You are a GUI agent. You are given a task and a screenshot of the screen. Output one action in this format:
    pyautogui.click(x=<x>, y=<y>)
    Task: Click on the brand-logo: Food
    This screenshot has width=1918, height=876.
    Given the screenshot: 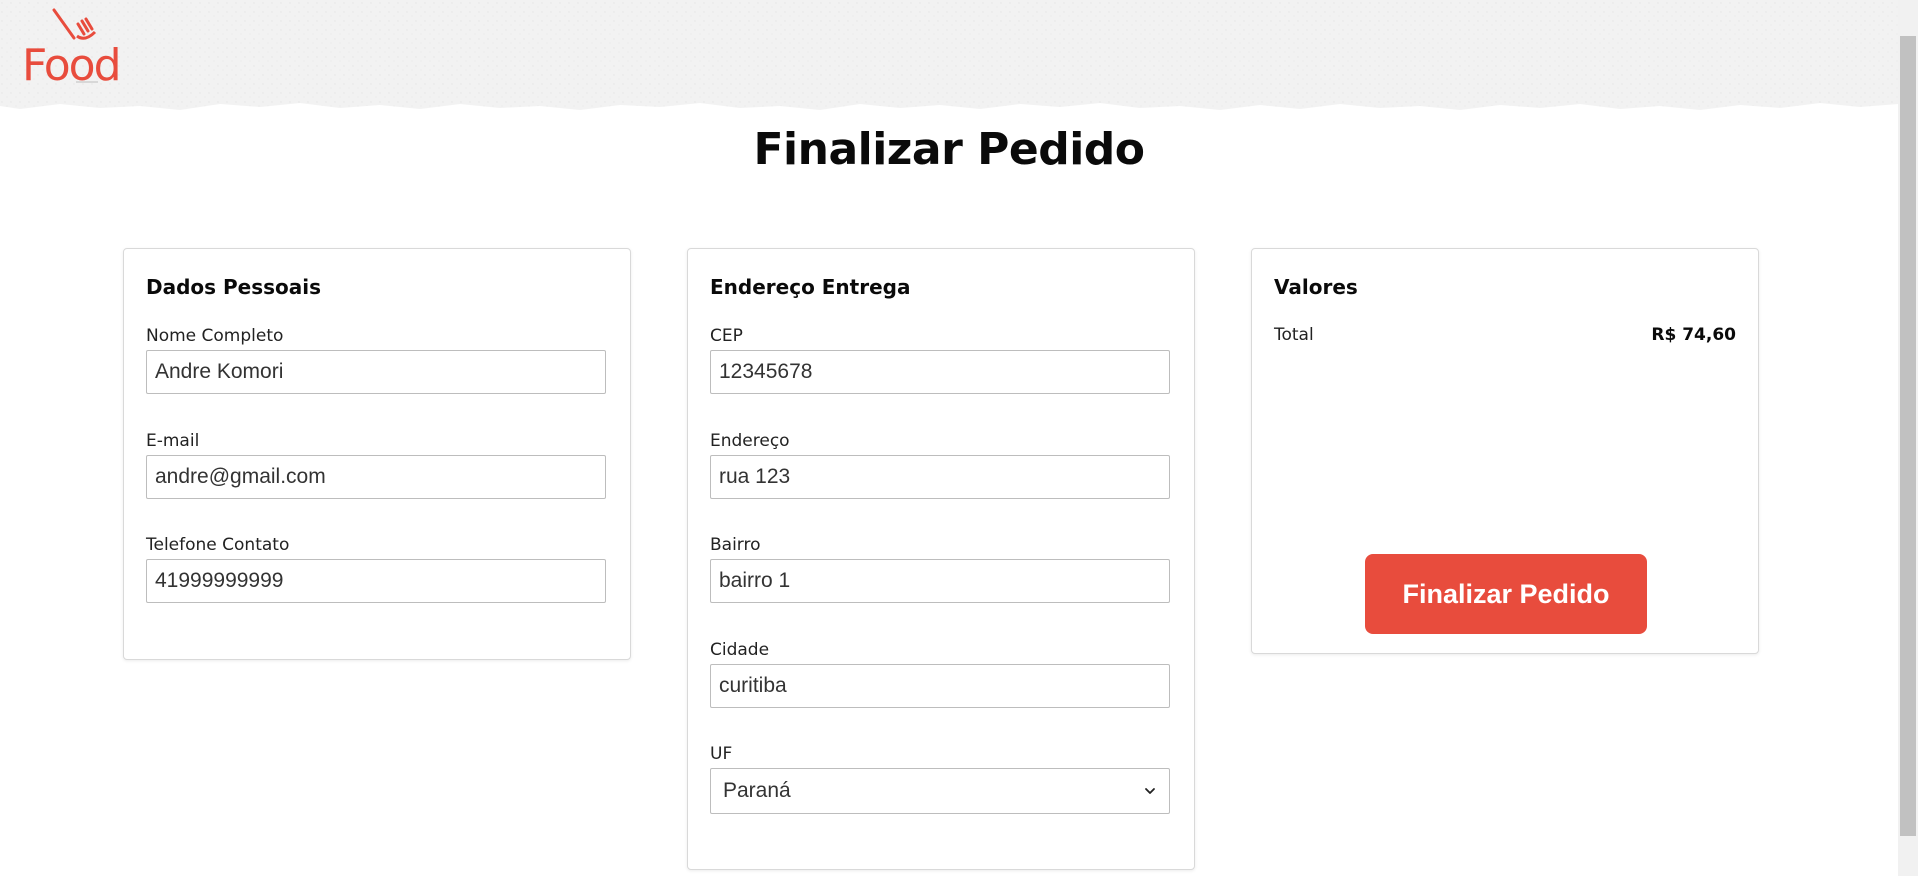 What is the action you would take?
    pyautogui.click(x=78, y=48)
    